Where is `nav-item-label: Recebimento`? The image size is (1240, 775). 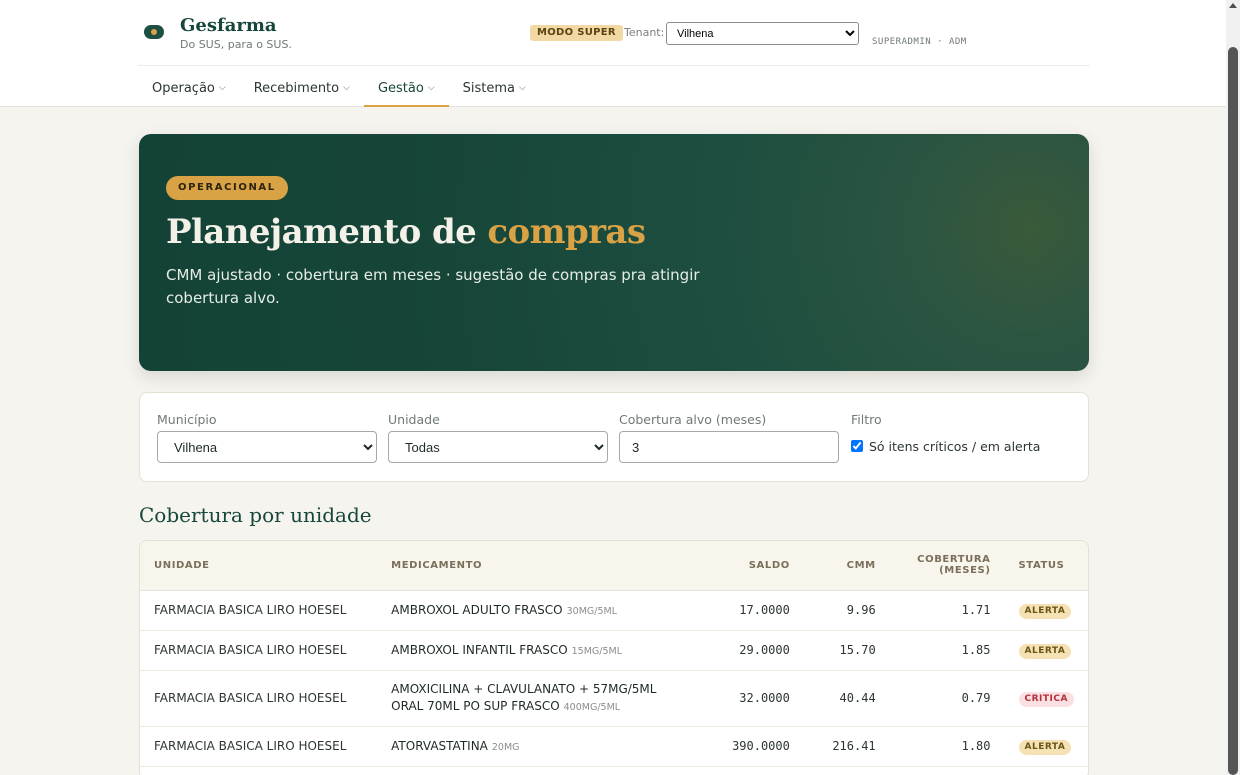
nav-item-label: Recebimento is located at coordinates (296, 88).